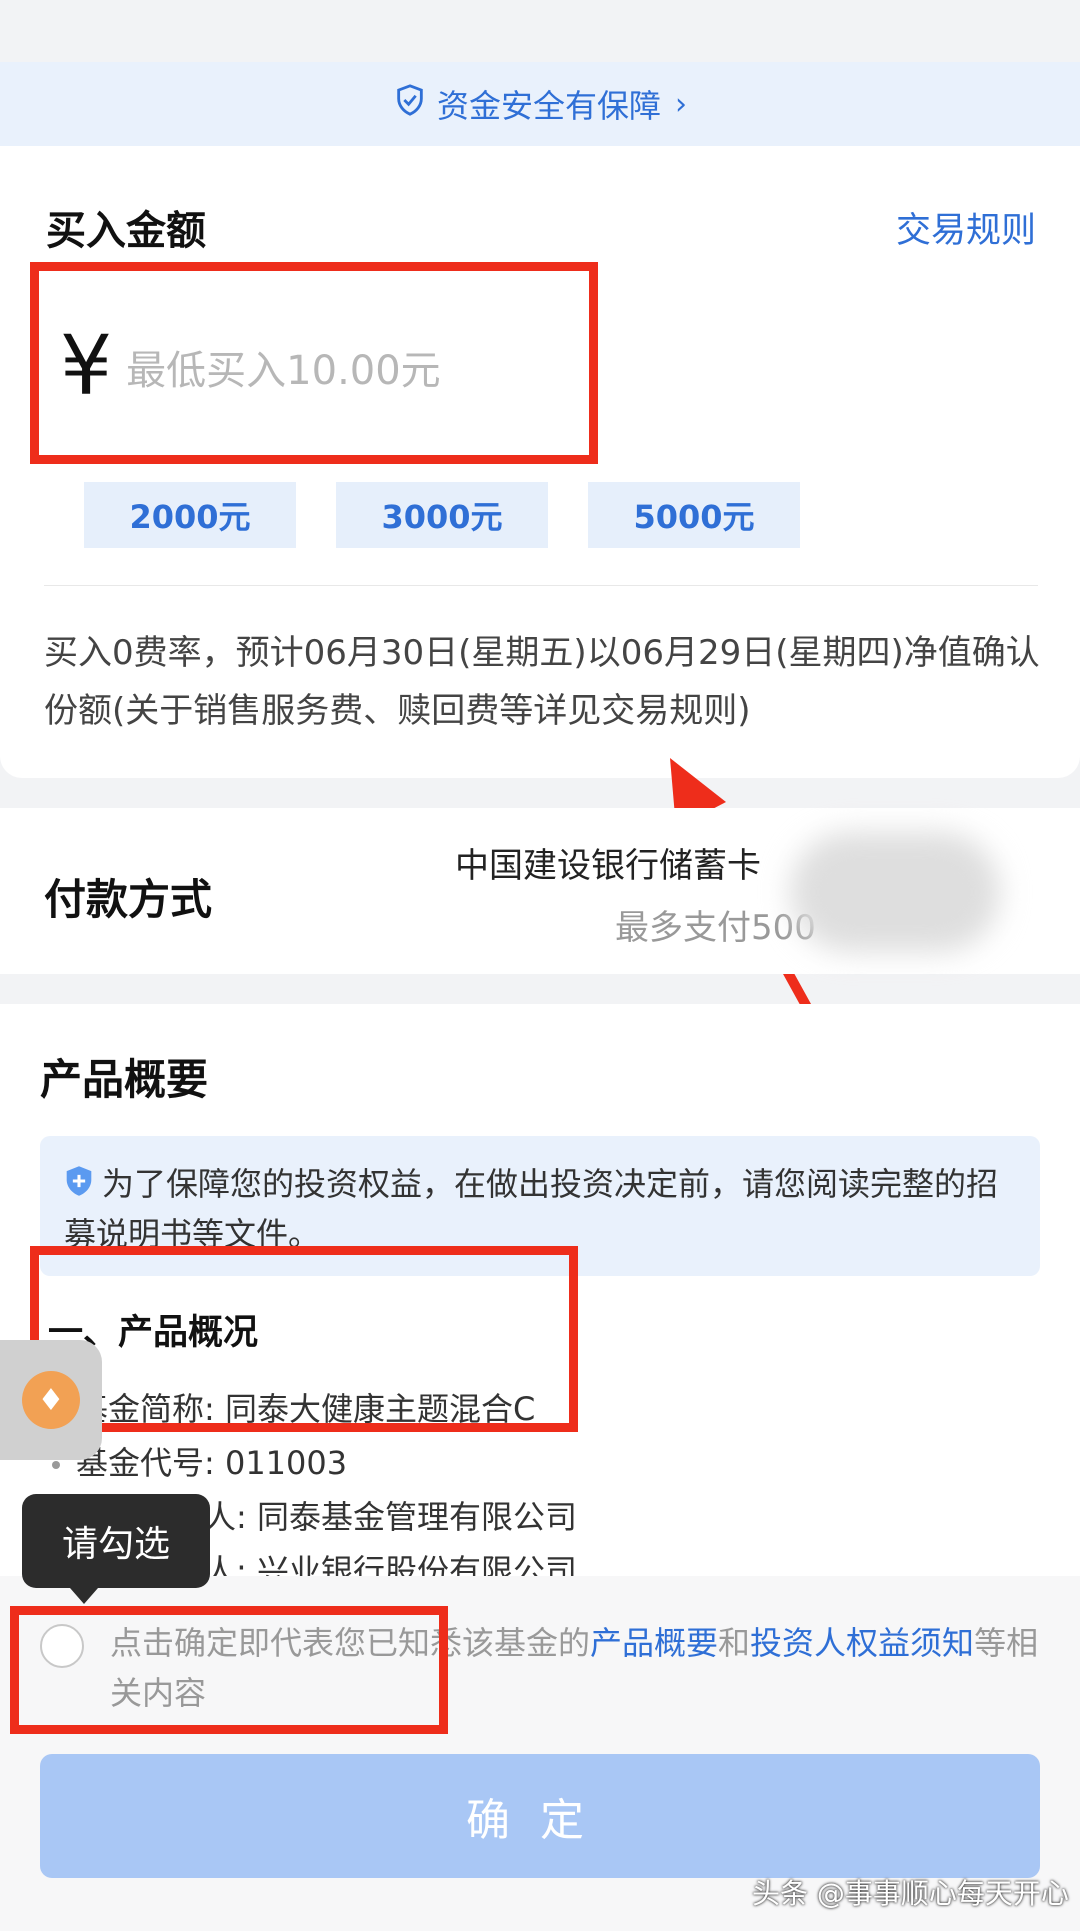  What do you see at coordinates (229, 1670) in the screenshot?
I see `annotation-box-agreement` at bounding box center [229, 1670].